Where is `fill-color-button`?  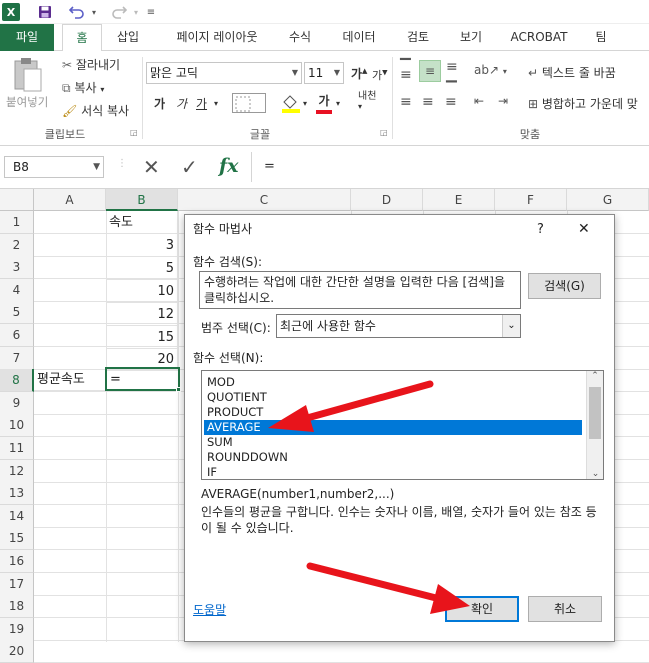 fill-color-button is located at coordinates (291, 104).